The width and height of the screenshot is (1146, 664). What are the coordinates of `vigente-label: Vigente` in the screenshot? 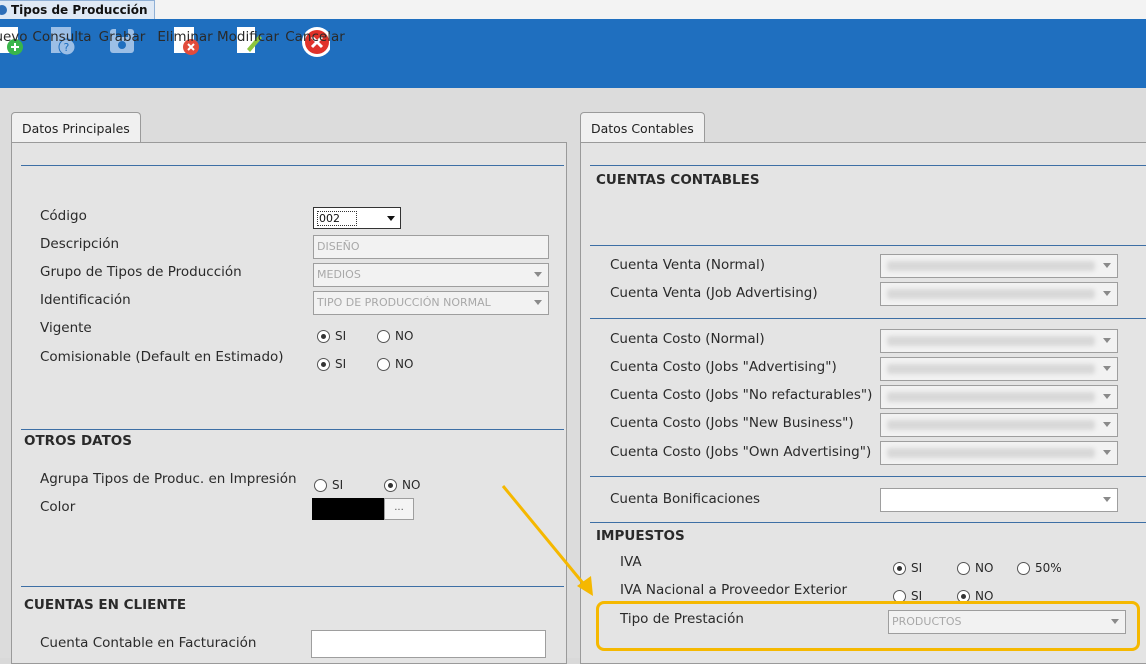 It's located at (66, 328).